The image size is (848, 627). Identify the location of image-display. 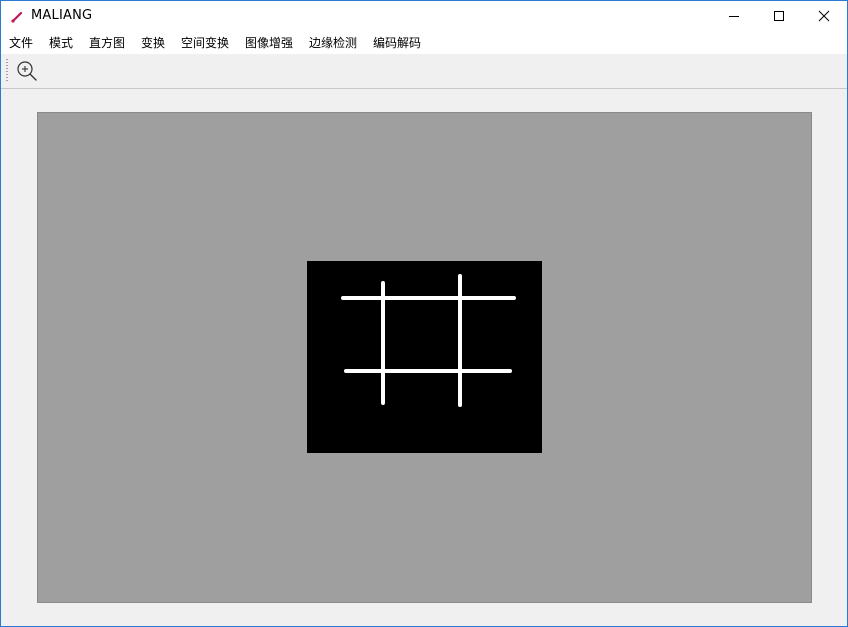
(424, 357).